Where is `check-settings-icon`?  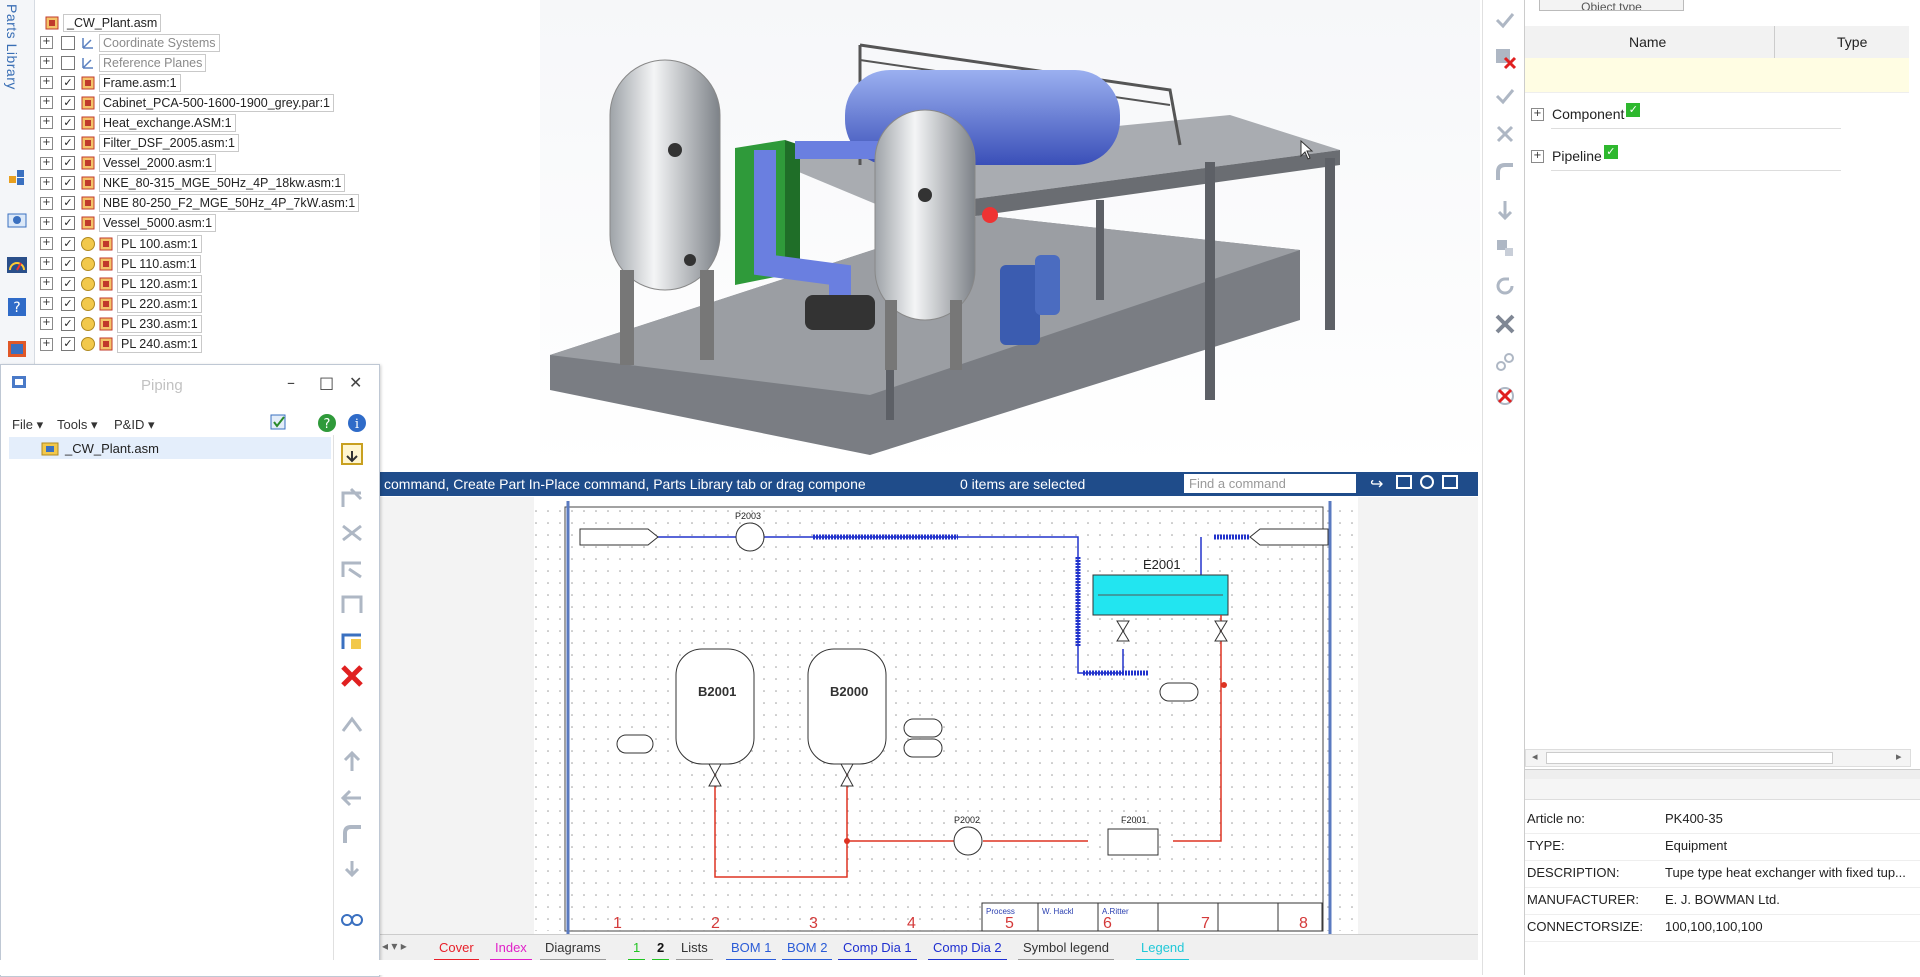 check-settings-icon is located at coordinates (279, 423).